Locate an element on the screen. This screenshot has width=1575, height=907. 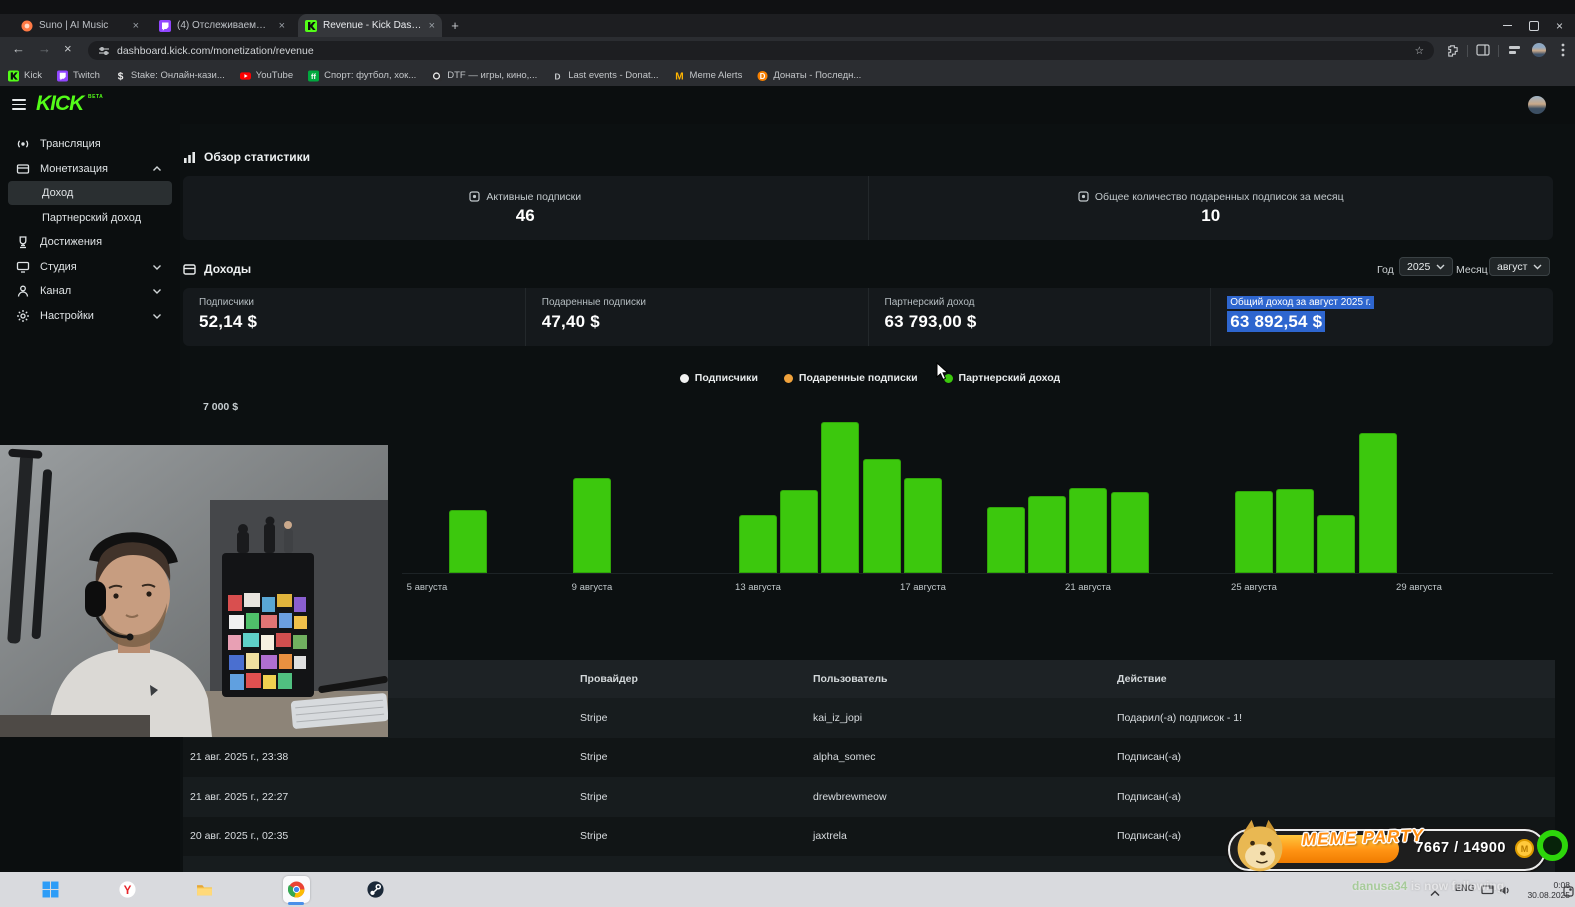
notification-icon is located at coordinates (1568, 893).